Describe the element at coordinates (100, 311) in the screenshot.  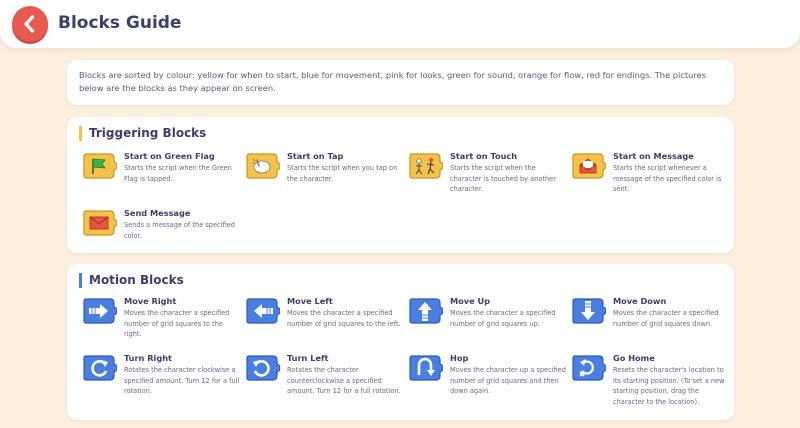
I see `arrow-right-icon` at that location.